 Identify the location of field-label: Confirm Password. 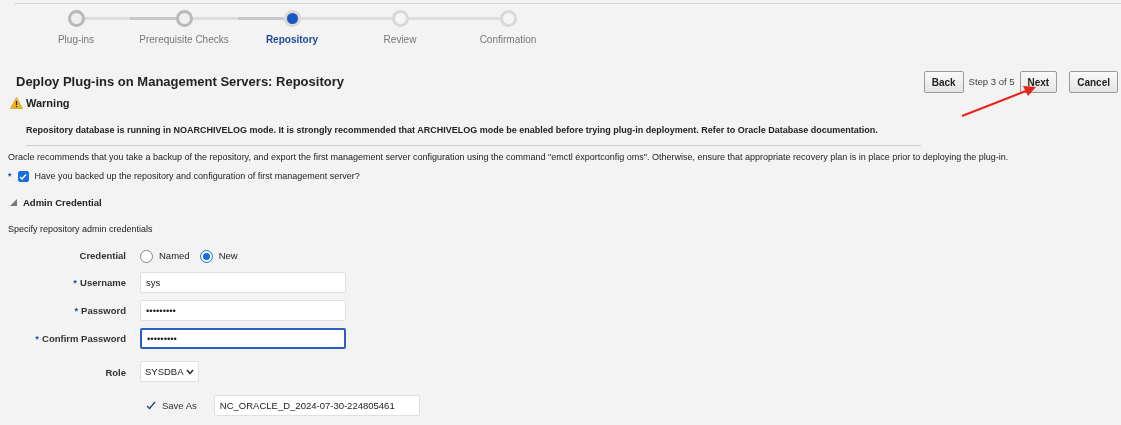
(84, 338).